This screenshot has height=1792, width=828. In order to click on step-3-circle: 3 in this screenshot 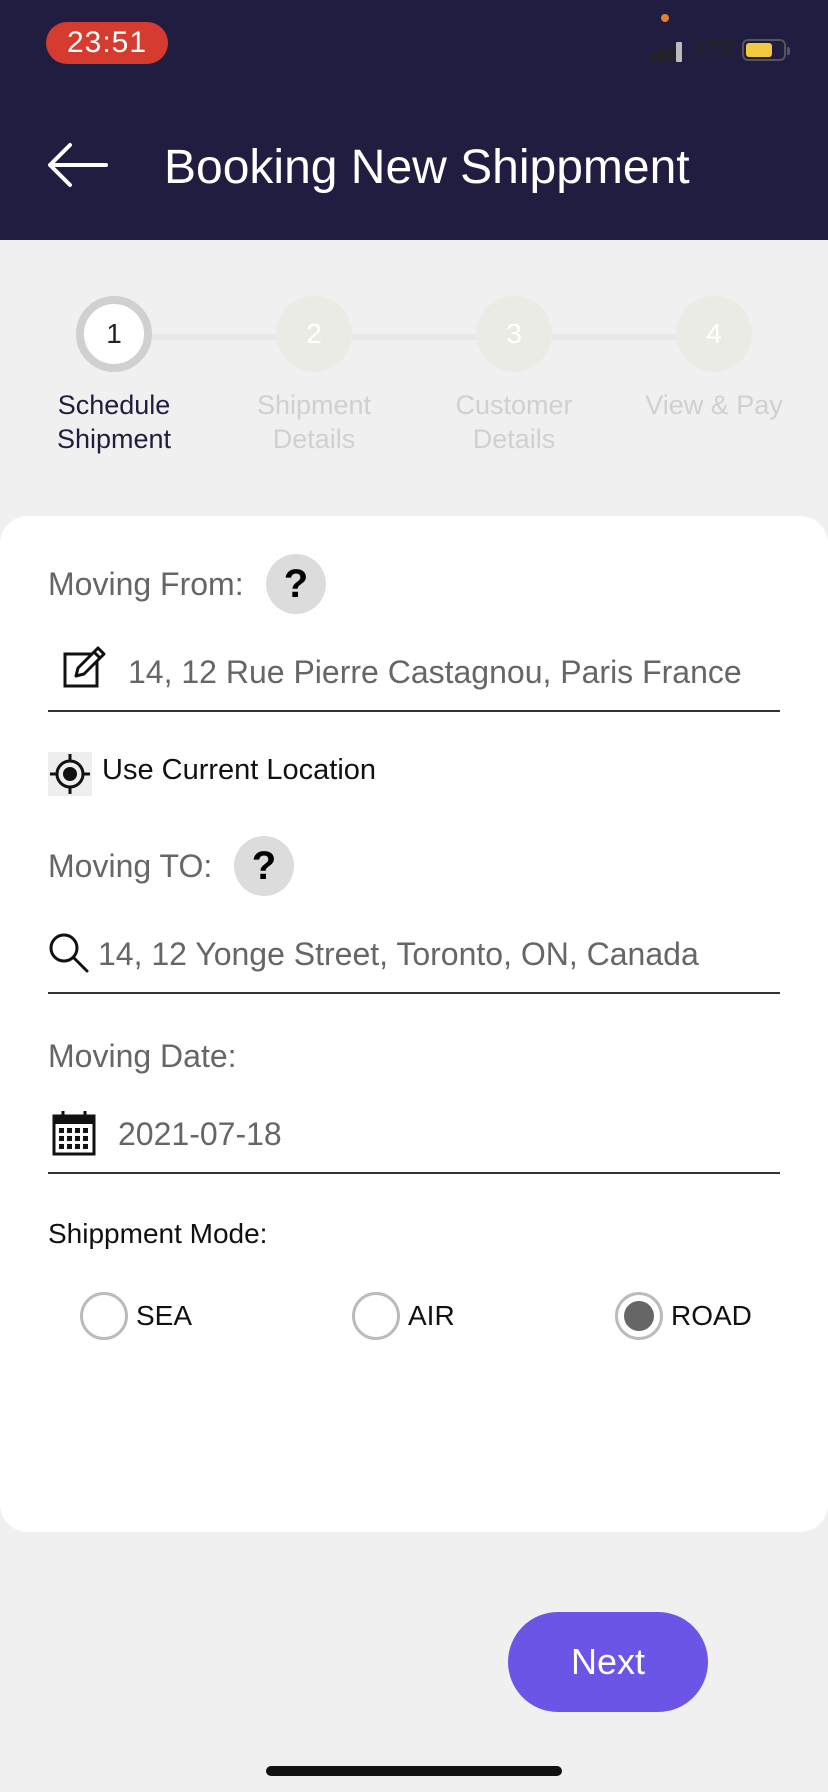, I will do `click(514, 334)`.